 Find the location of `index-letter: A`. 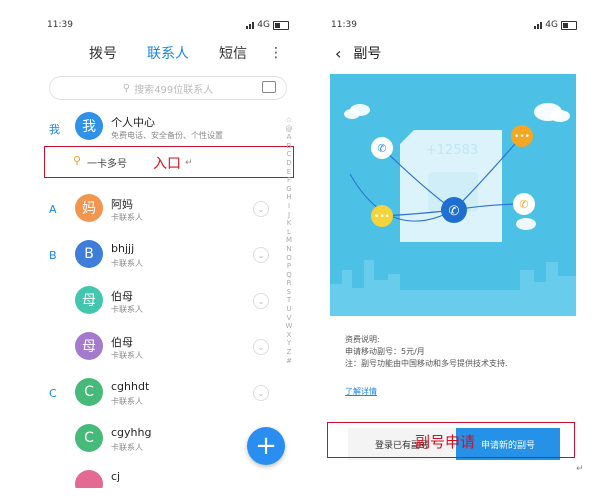

index-letter: A is located at coordinates (289, 137).